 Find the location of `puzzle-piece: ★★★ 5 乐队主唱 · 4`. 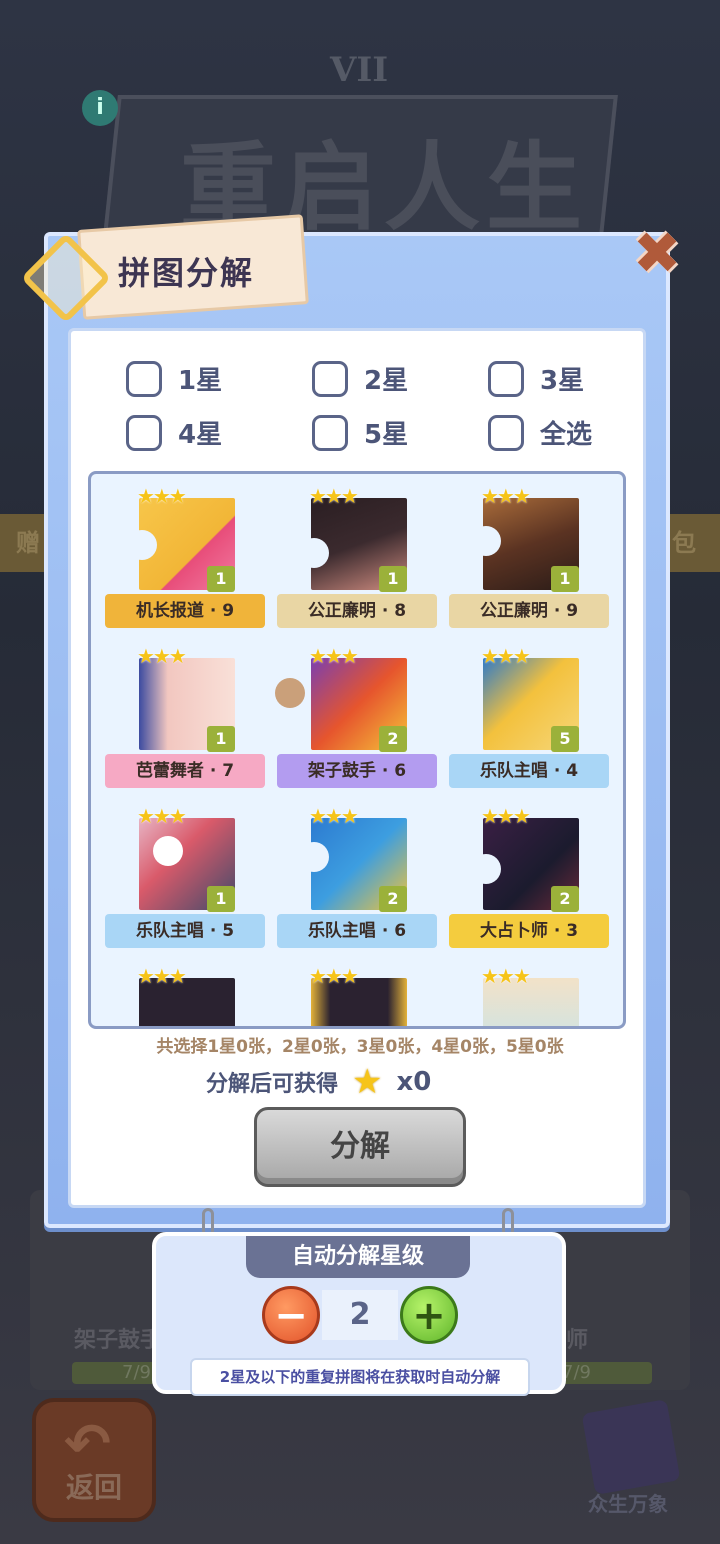

puzzle-piece: ★★★ 5 乐队主唱 · 4 is located at coordinates (522, 718).